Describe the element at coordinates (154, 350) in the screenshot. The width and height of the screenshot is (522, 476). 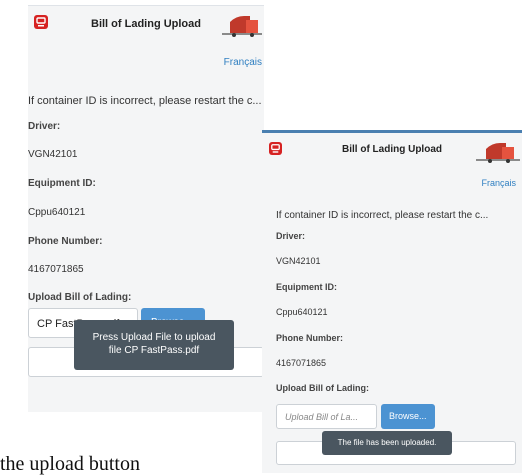
I see `toast-line: file CP FastPass.pdf` at that location.